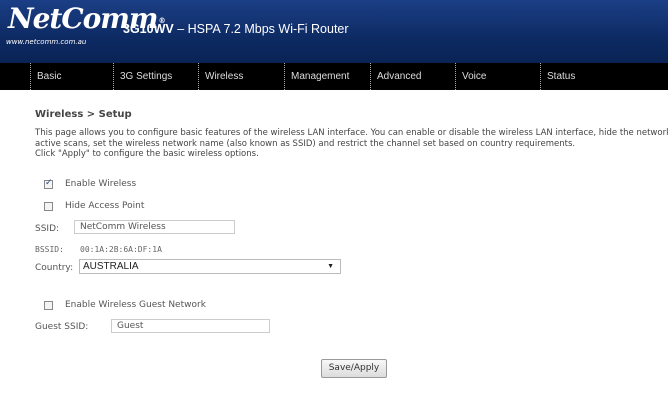  What do you see at coordinates (590, 76) in the screenshot?
I see `nav-status: Status` at bounding box center [590, 76].